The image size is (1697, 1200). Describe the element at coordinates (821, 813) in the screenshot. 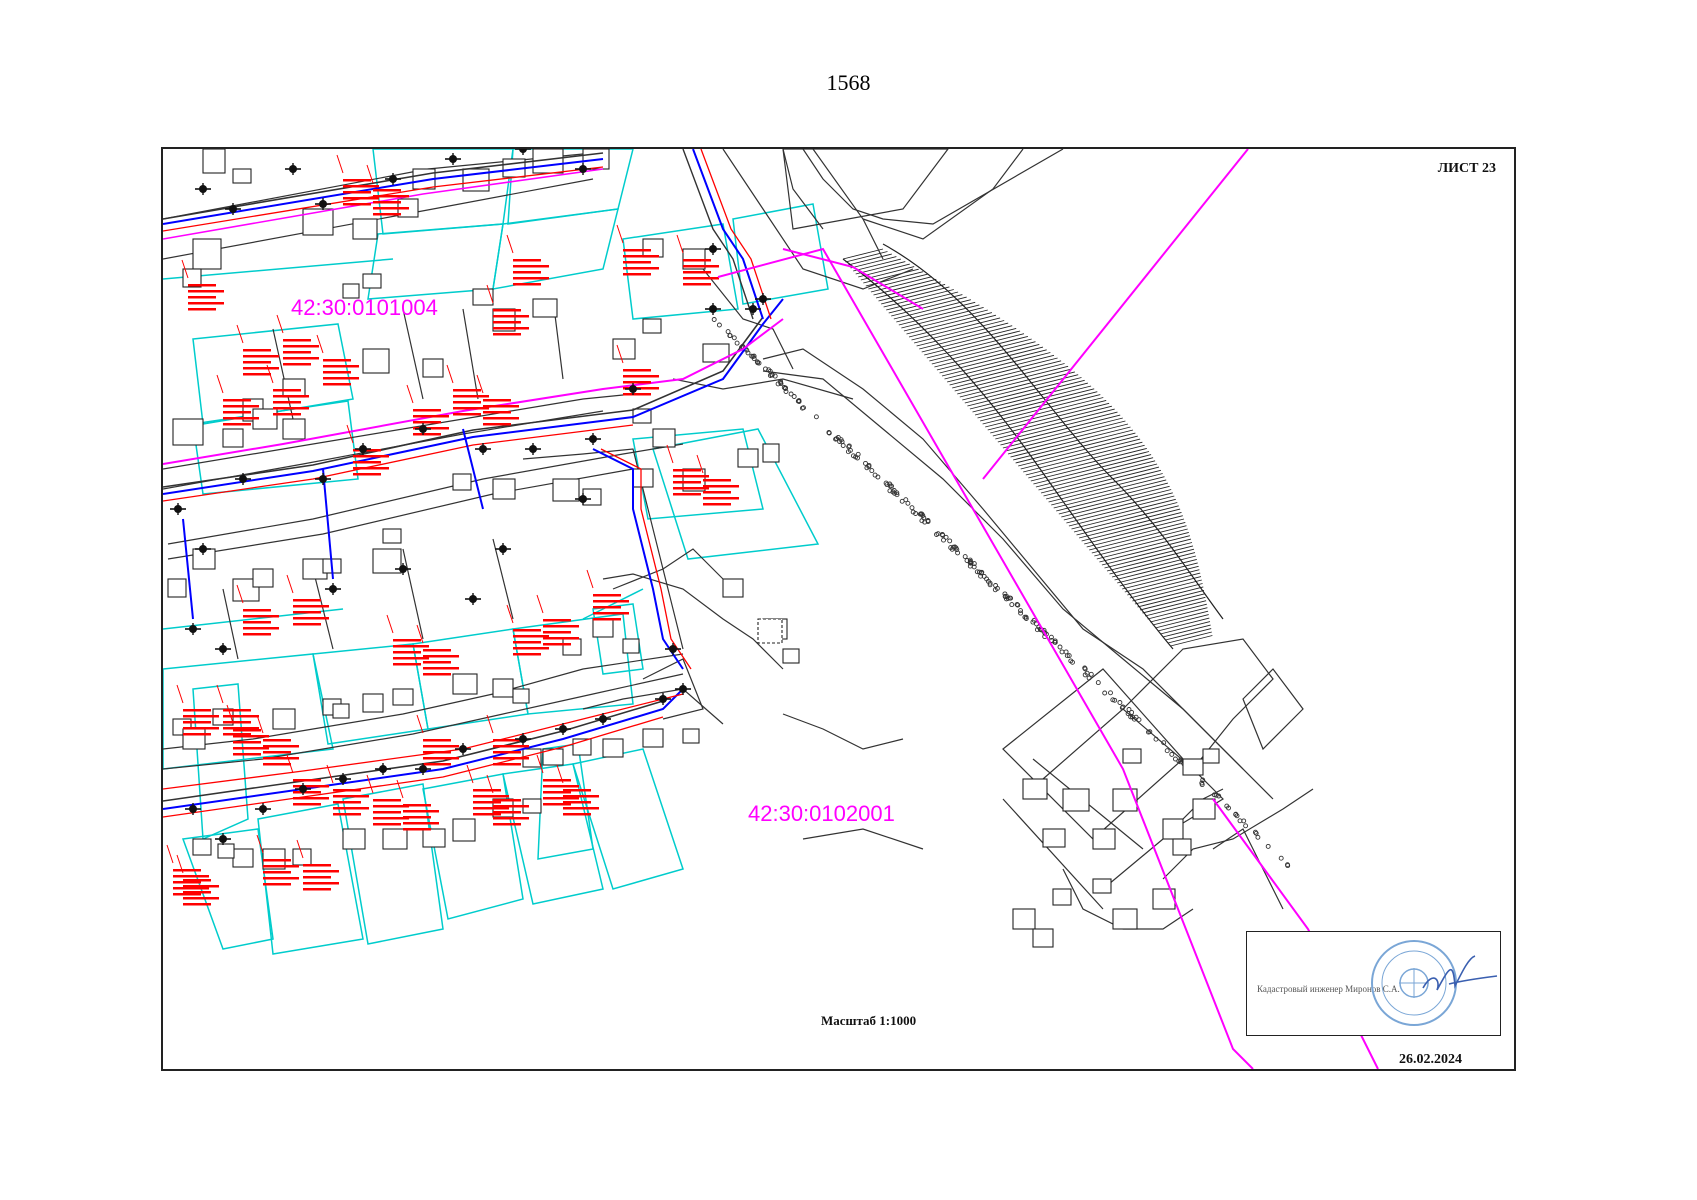

I see `cadastral-quarter-label: 42:30:0102001` at that location.